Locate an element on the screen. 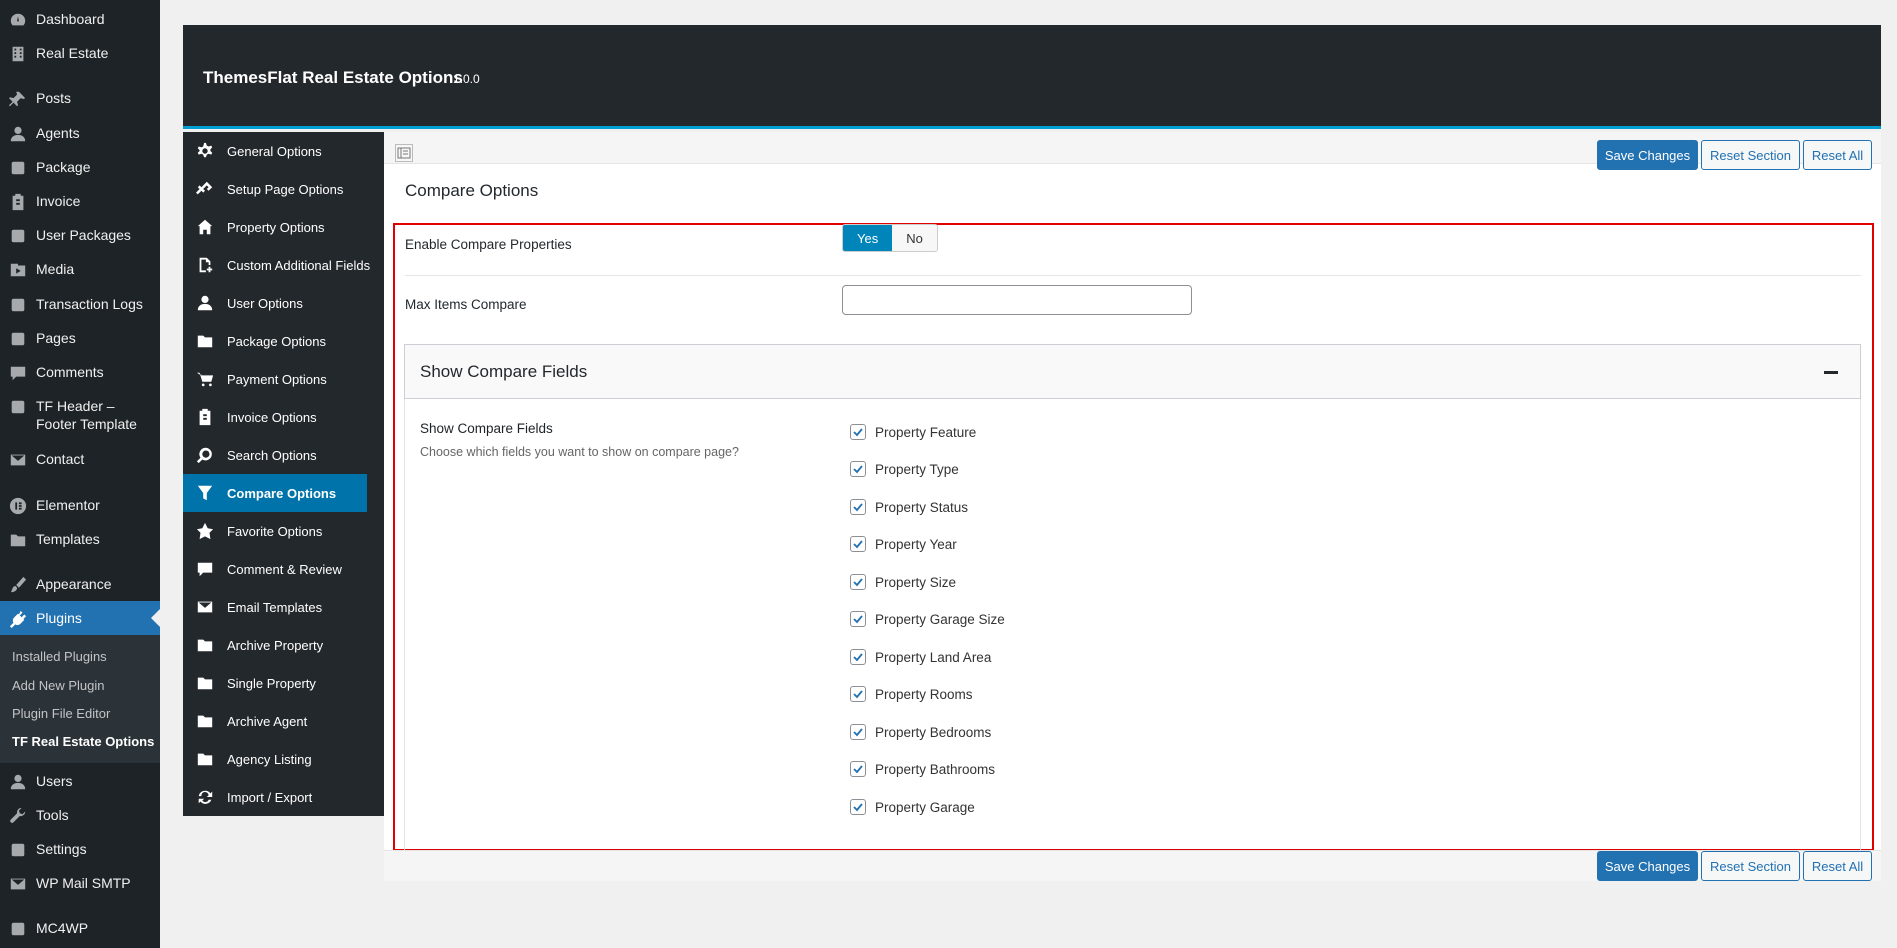 The image size is (1897, 948). checkbox-property-status: Property Status is located at coordinates (909, 507).